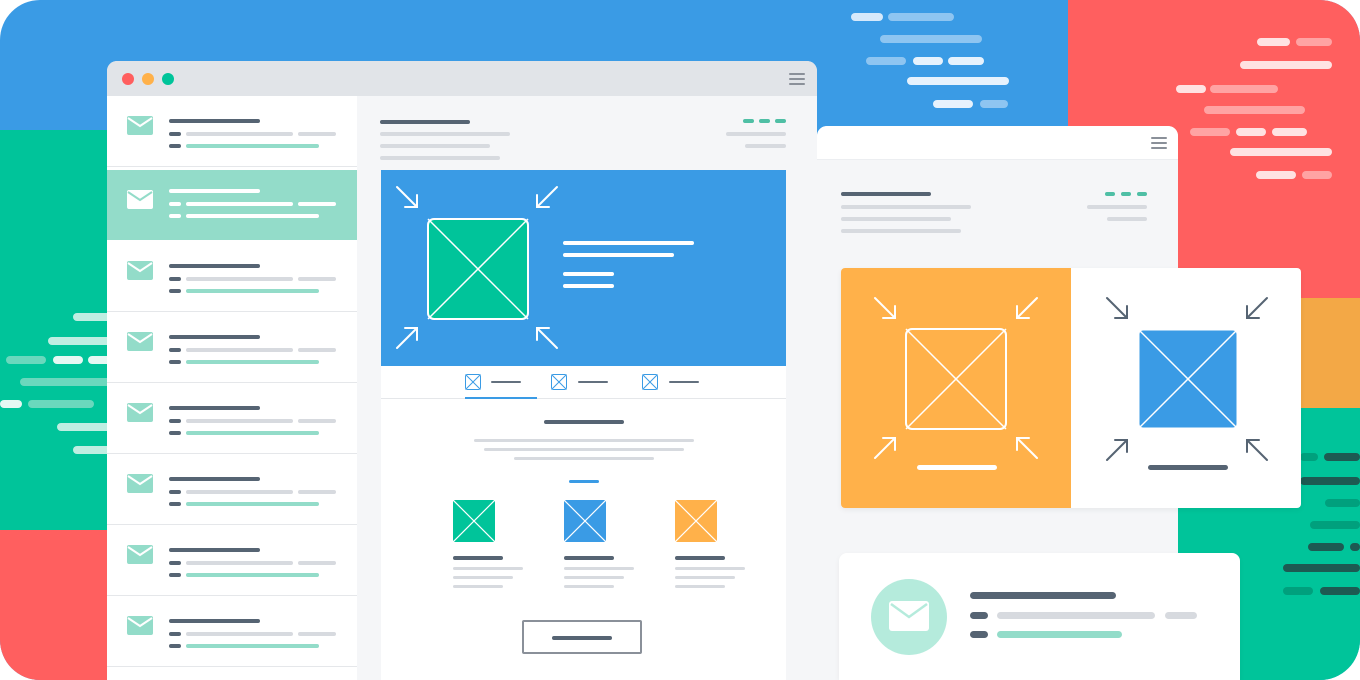 The width and height of the screenshot is (1360, 680). I want to click on mail-card, so click(1039, 616).